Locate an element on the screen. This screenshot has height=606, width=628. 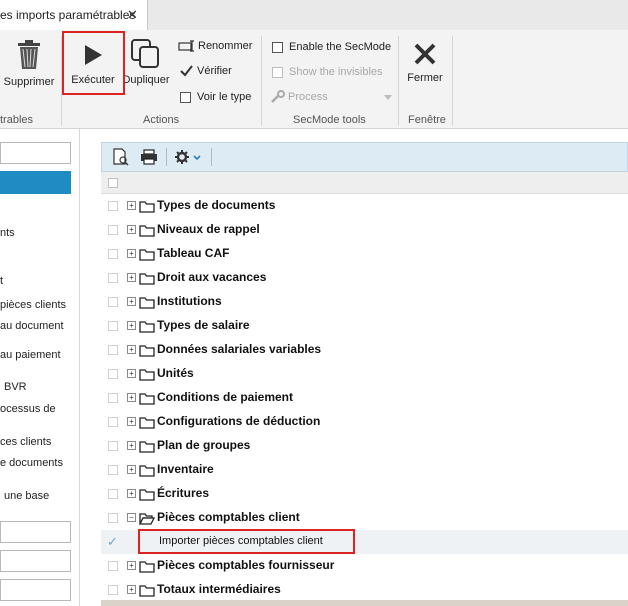
tree-row: + Plan de groupes is located at coordinates (364, 446).